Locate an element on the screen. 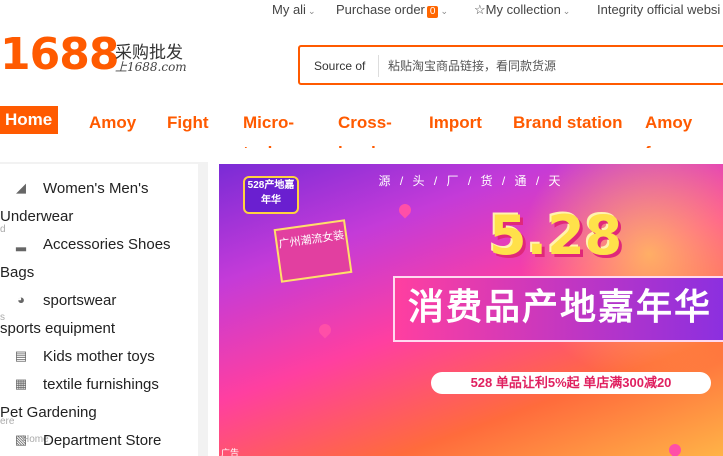 The height and width of the screenshot is (456, 723). banner-ad-label: 广告 is located at coordinates (230, 452).